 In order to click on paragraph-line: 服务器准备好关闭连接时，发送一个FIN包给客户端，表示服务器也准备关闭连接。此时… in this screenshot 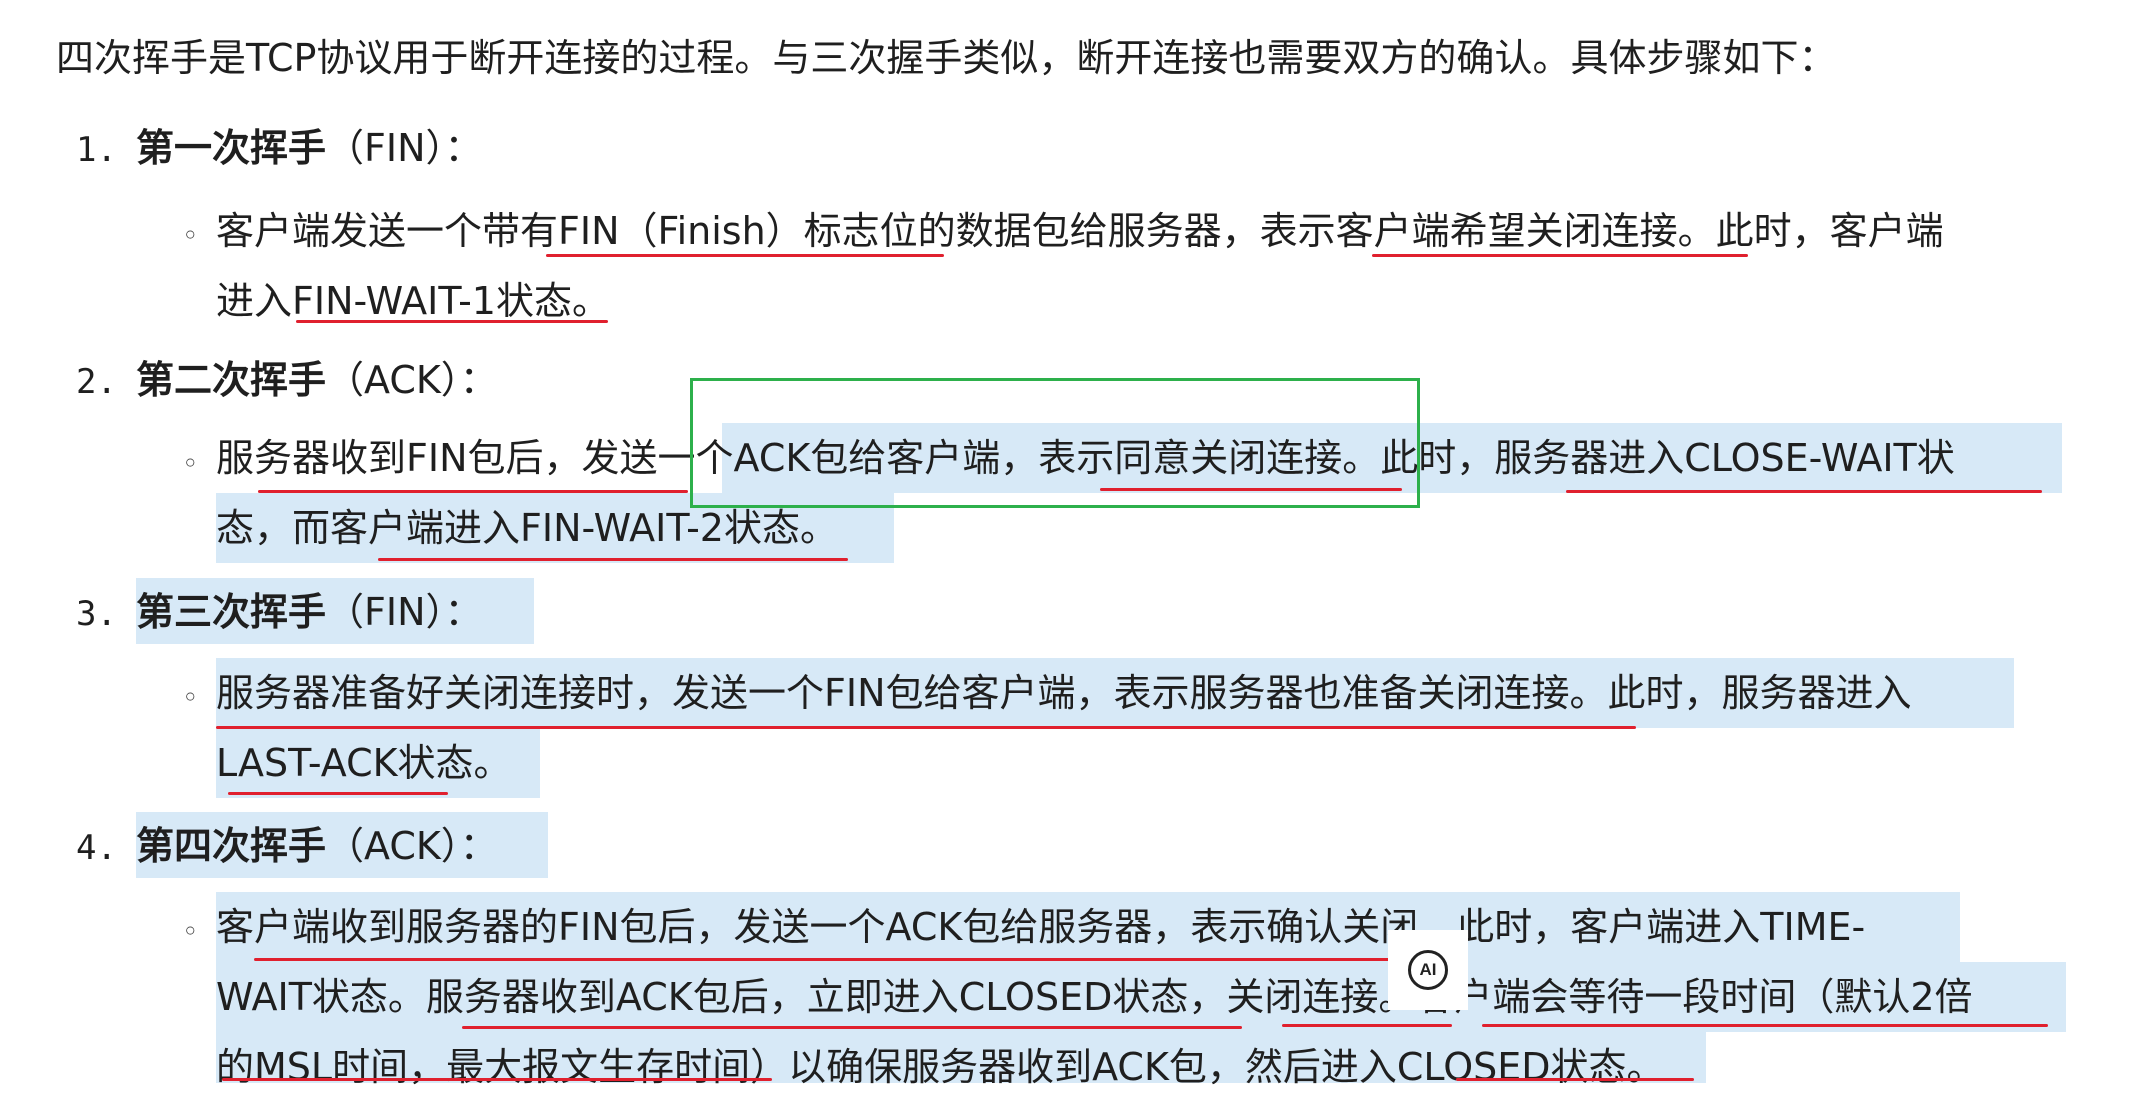, I will do `click(1064, 693)`.